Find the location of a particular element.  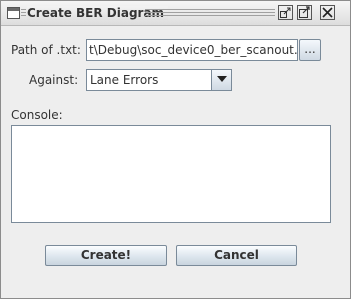

title-grip-left is located at coordinates (23, 13).